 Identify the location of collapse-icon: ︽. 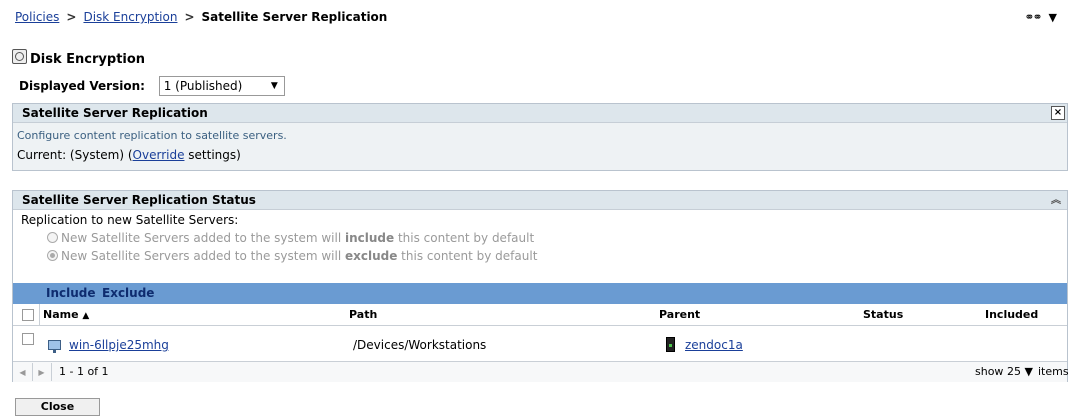
(1056, 201).